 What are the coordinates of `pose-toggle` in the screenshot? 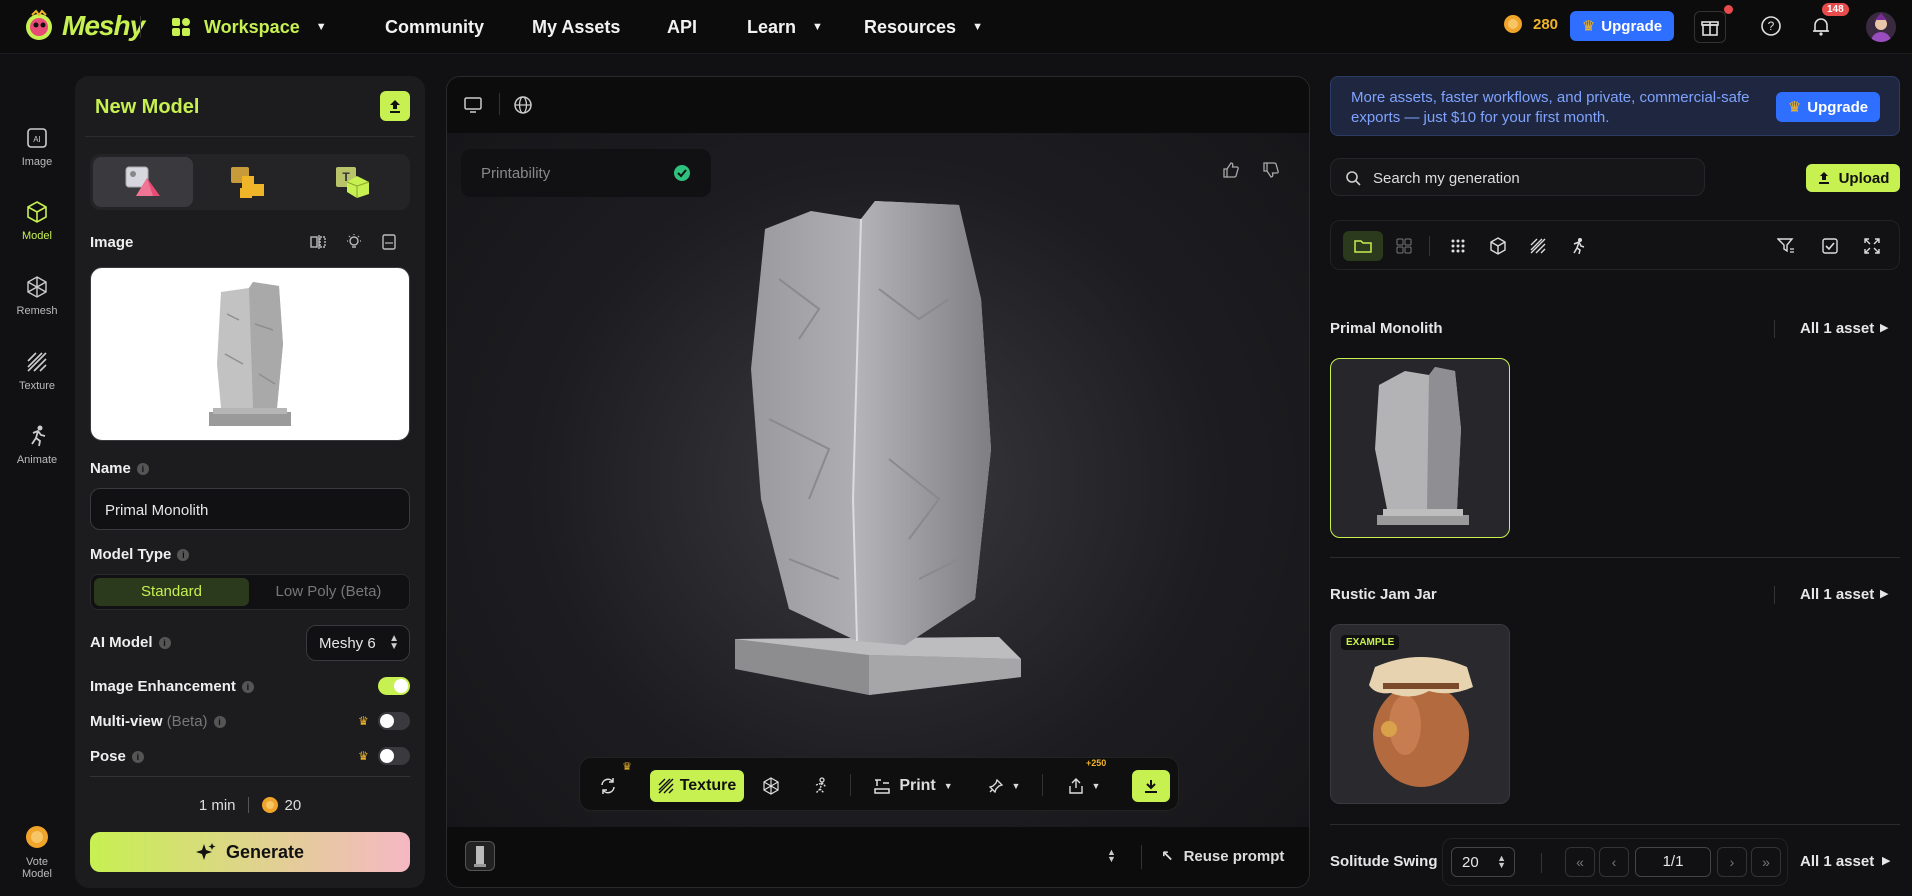 It's located at (394, 756).